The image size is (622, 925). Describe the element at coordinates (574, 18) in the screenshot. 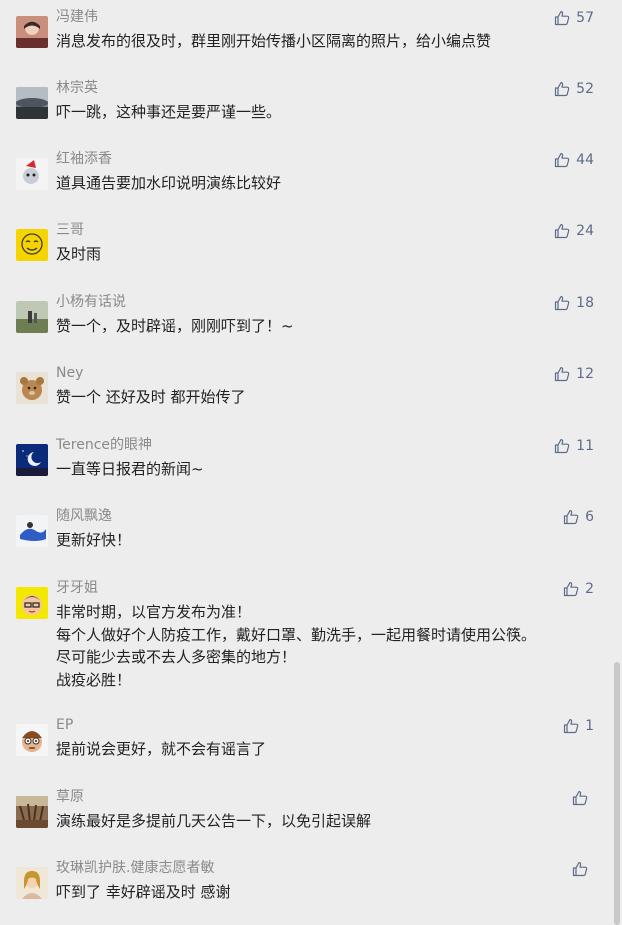

I see `like-button: 57` at that location.